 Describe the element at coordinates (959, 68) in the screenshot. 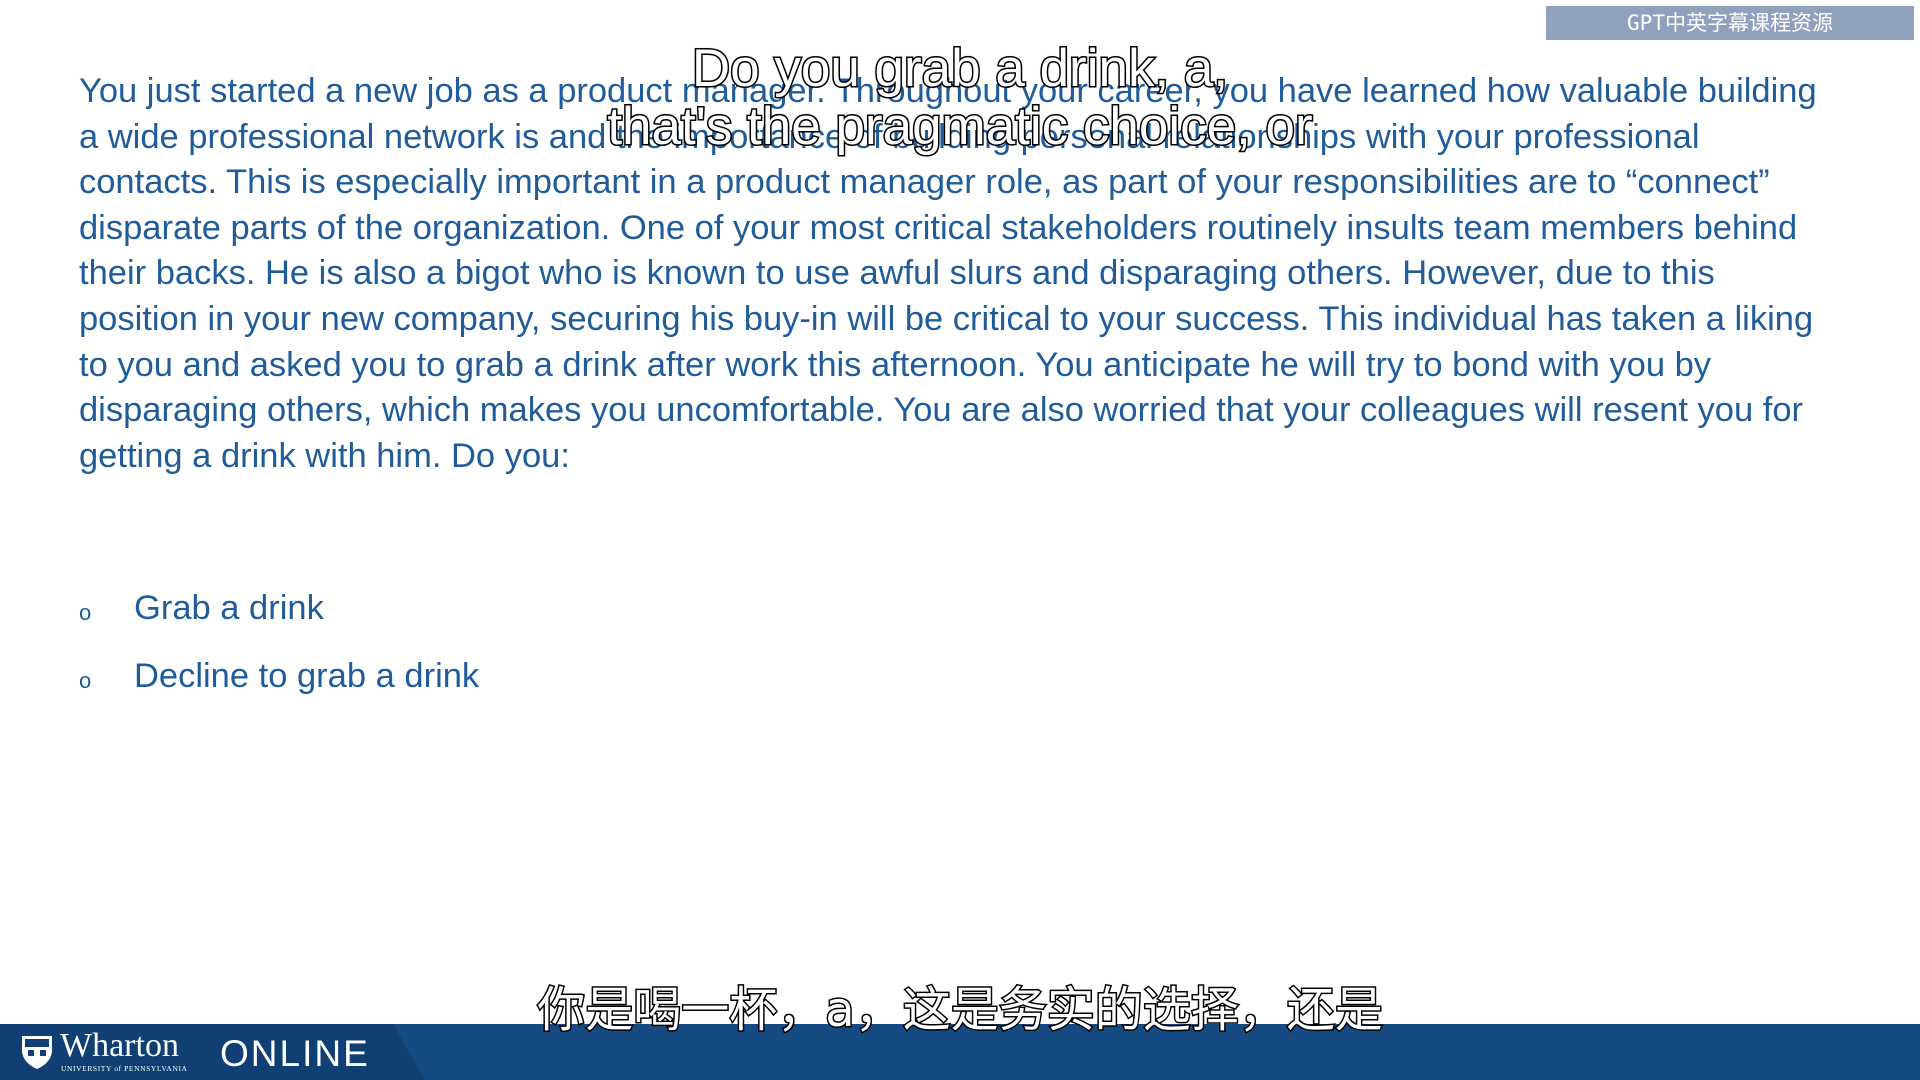

I see `english-subtitle-line1: Do you grab a drink, a,` at that location.